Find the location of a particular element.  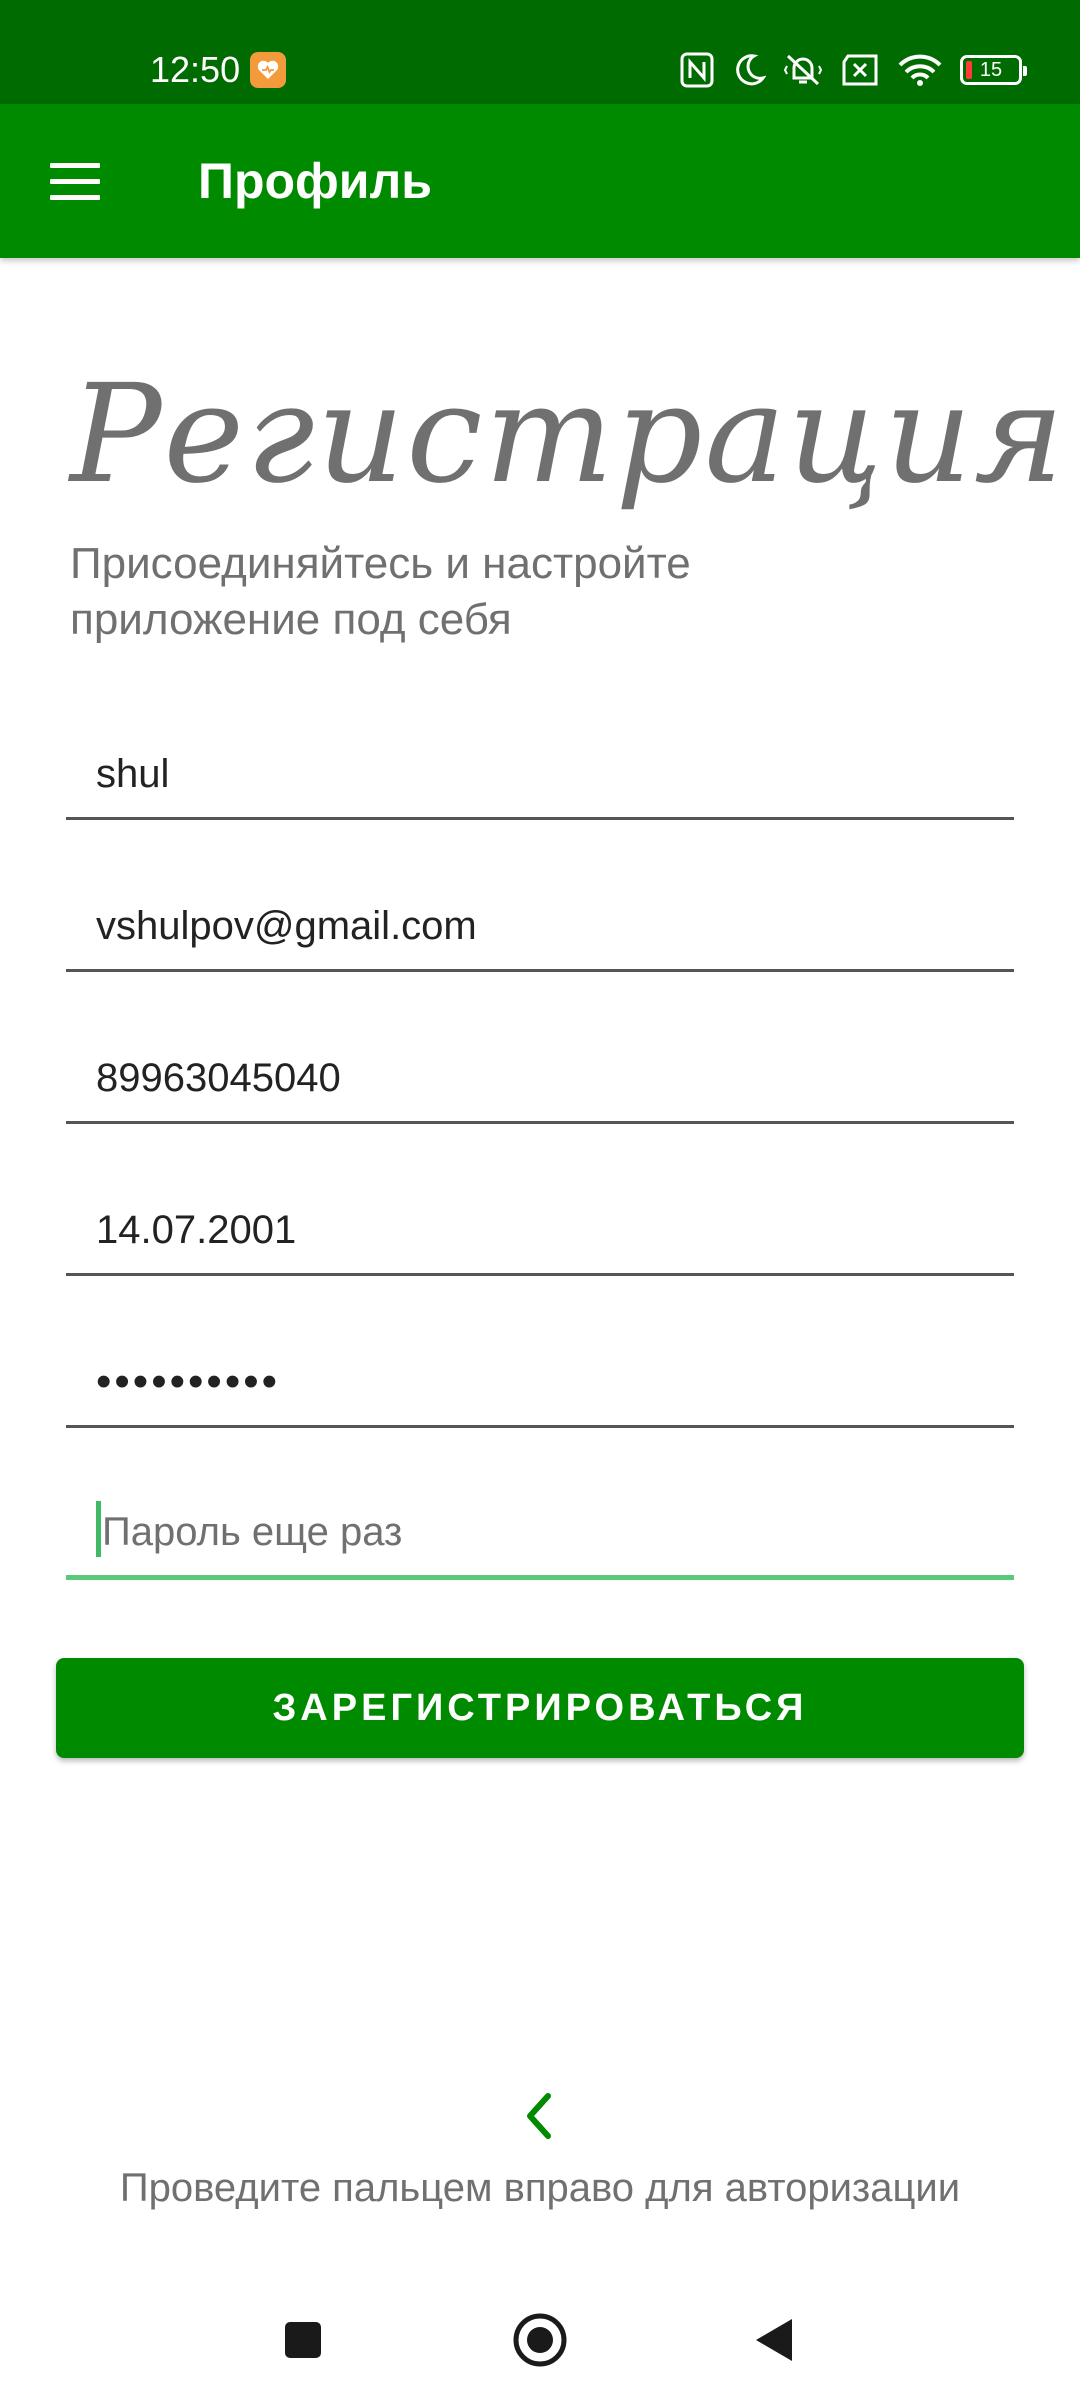

battery-level: 15 is located at coordinates (991, 69).